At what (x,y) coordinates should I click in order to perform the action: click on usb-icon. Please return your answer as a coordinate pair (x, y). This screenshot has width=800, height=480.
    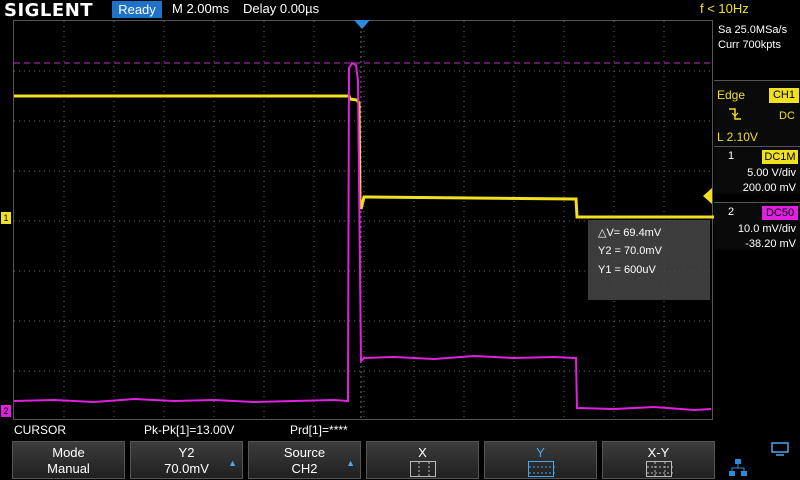
    Looking at the image, I should click on (780, 449).